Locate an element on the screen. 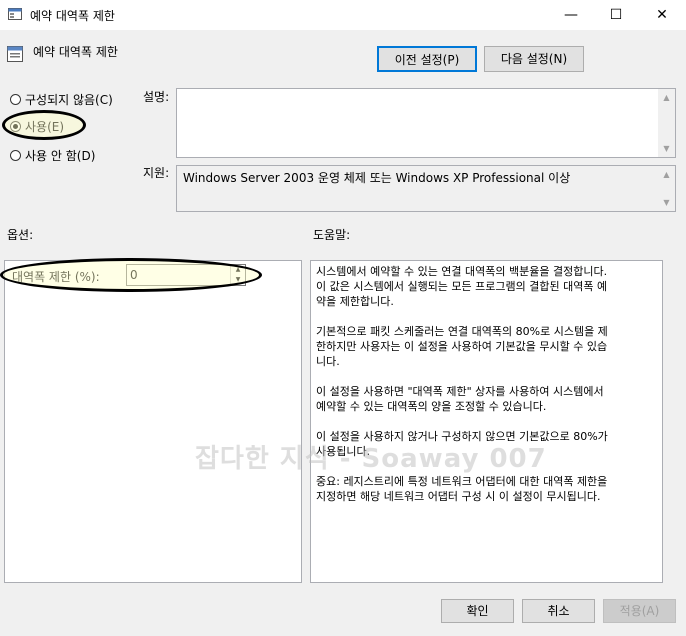  radio-not-configured: 구성되지 않음(C) is located at coordinates (61, 99).